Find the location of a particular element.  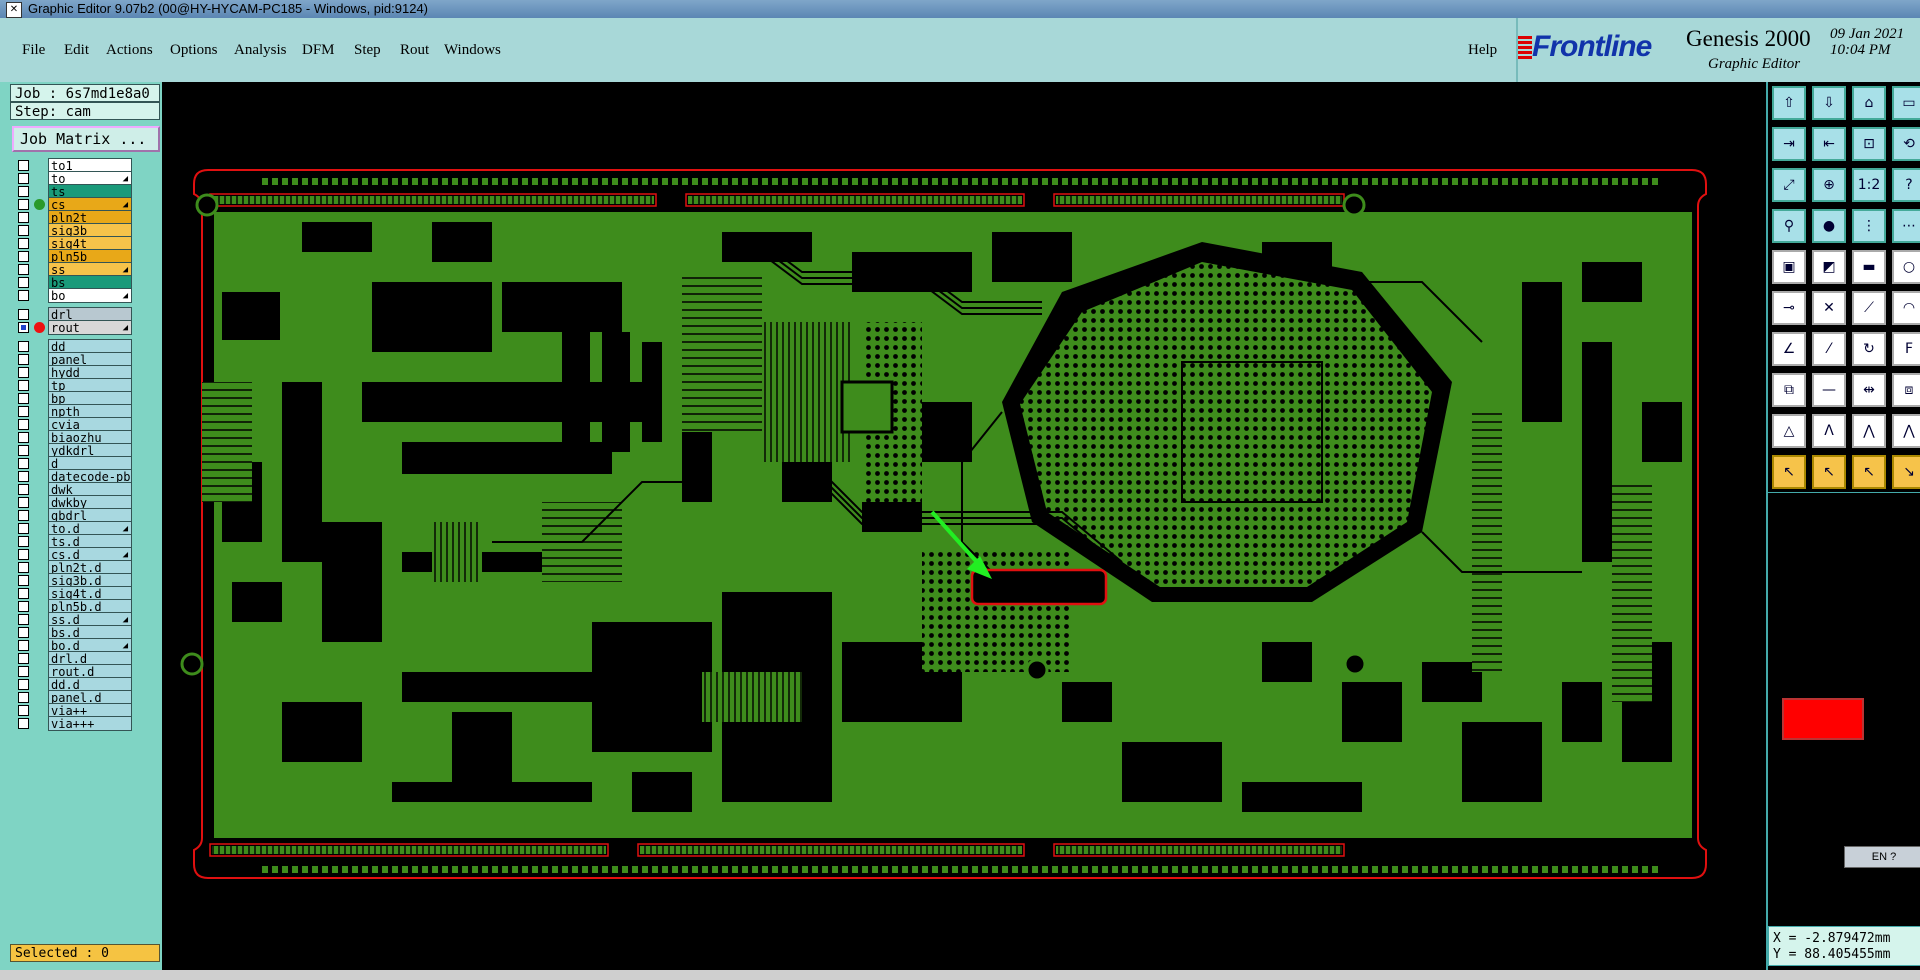

zoom-out-icon: ⇤ is located at coordinates (1829, 144).